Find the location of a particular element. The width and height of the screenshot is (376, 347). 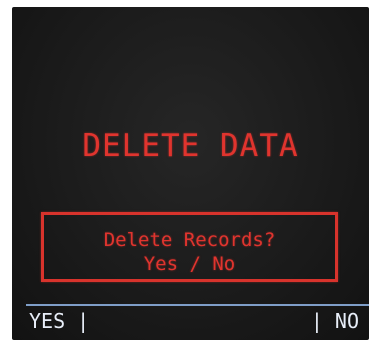

yes-softkey: YES | is located at coordinates (59, 321).